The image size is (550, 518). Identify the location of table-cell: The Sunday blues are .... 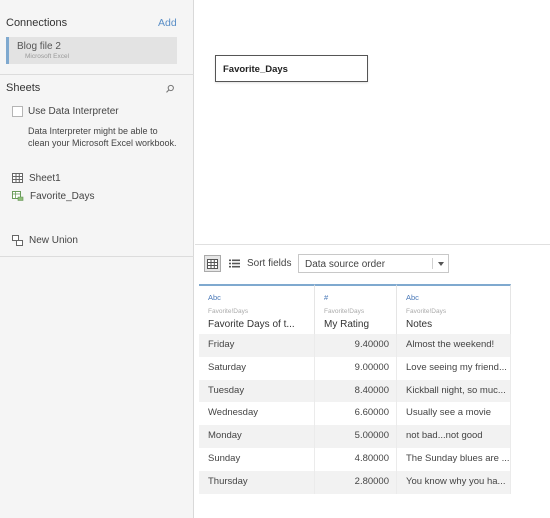
(454, 459).